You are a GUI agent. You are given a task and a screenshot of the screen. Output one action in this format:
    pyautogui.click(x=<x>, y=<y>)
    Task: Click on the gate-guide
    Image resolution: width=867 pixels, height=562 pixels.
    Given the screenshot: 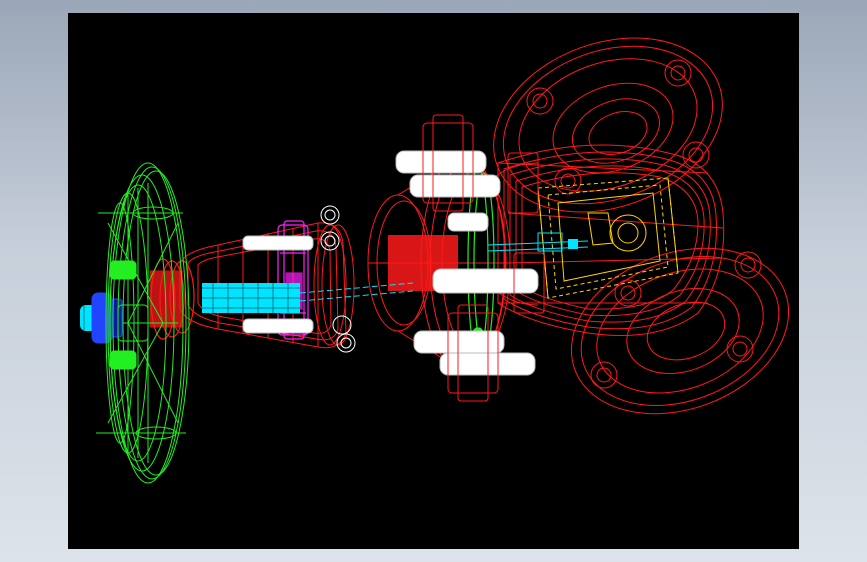 What is the action you would take?
    pyautogui.click(x=573, y=244)
    